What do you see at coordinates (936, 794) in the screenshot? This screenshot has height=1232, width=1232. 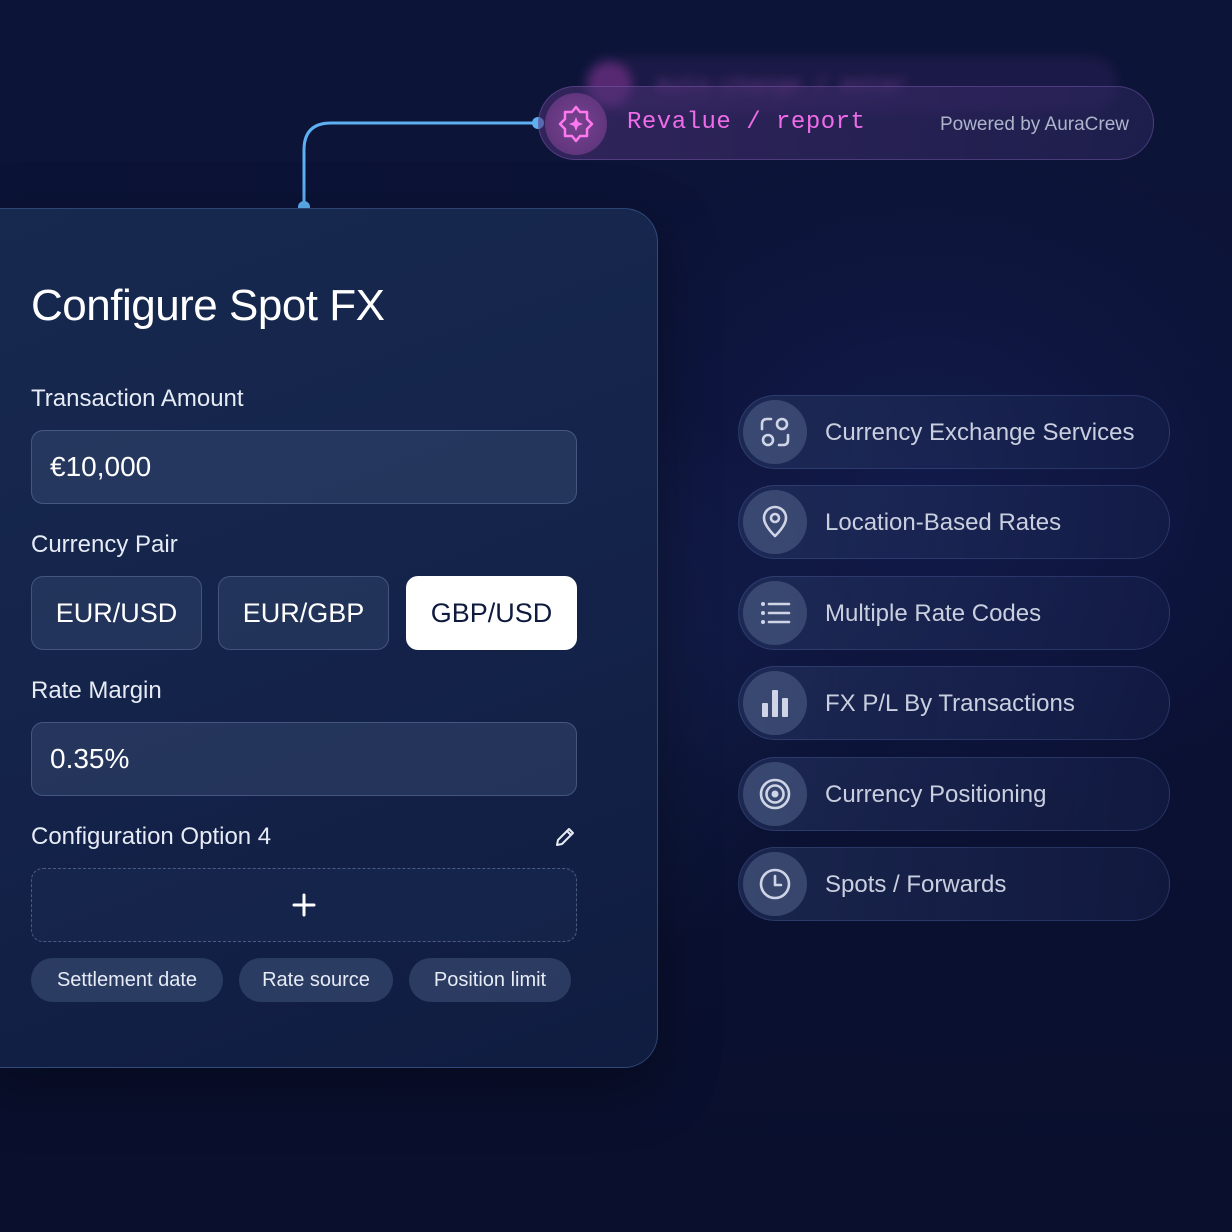 I see `feature-label: Currency Positioning` at bounding box center [936, 794].